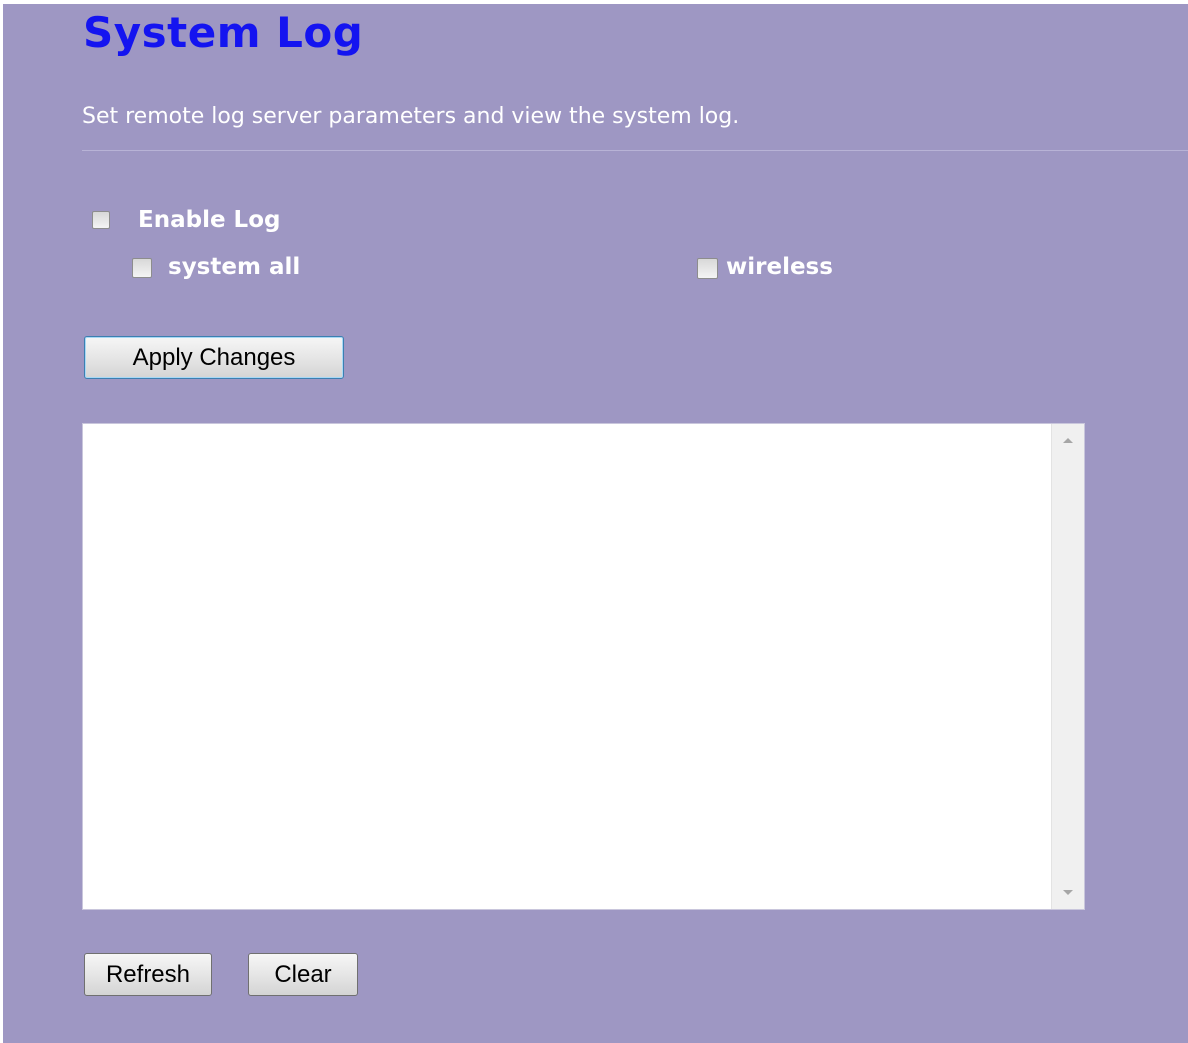  What do you see at coordinates (1068, 440) in the screenshot?
I see `scroll-up-arrow-icon` at bounding box center [1068, 440].